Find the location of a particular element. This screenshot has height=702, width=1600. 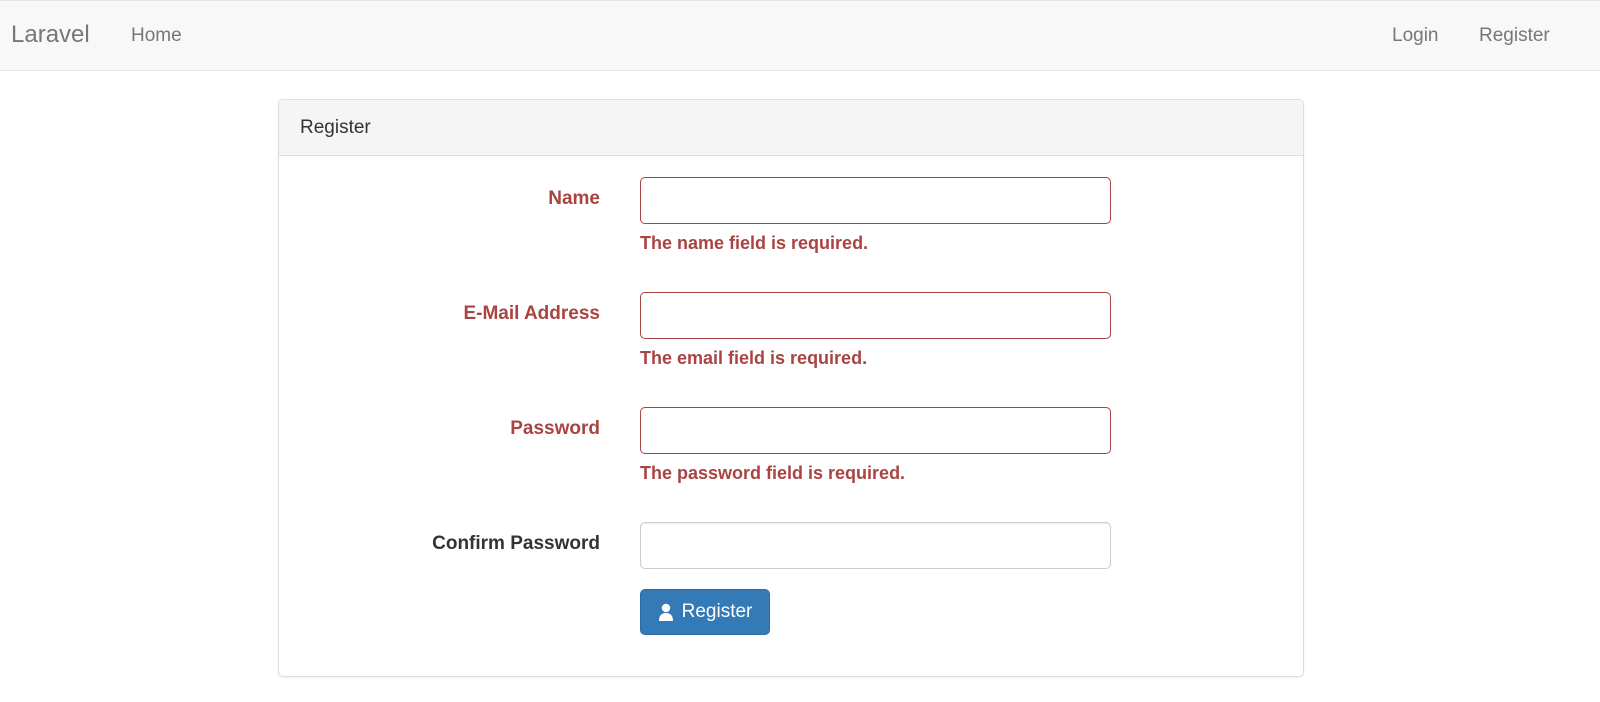

nav-register-link: Register is located at coordinates (1514, 36).